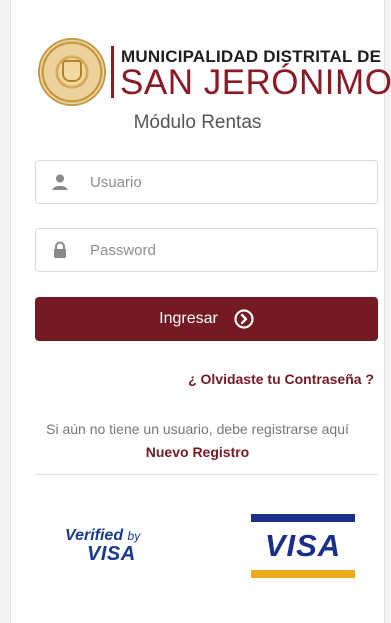 The image size is (391, 623). I want to click on visa-blue-band, so click(303, 518).